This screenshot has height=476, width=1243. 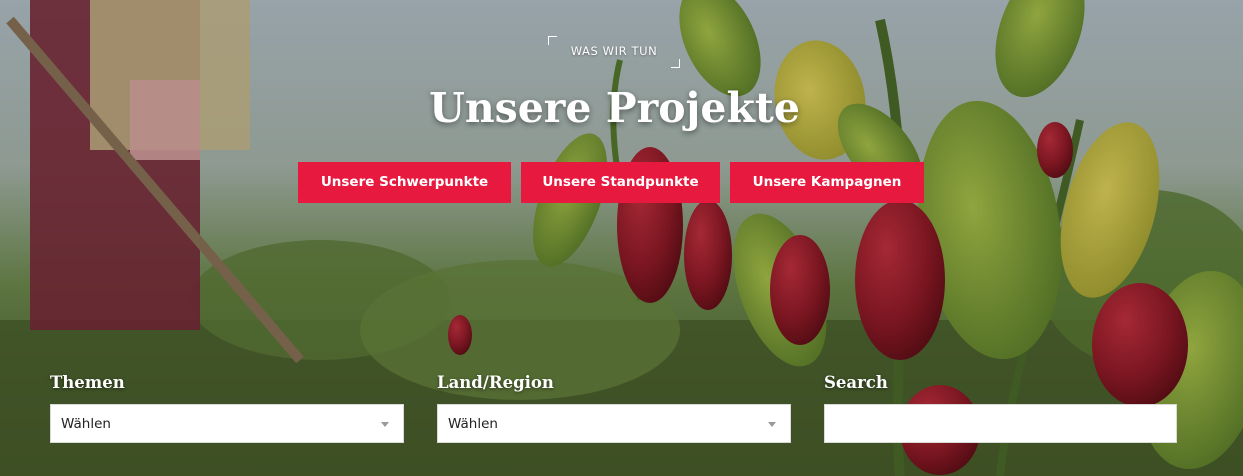 I want to click on eyebrow-text: WAS WIR TUN, so click(x=614, y=51).